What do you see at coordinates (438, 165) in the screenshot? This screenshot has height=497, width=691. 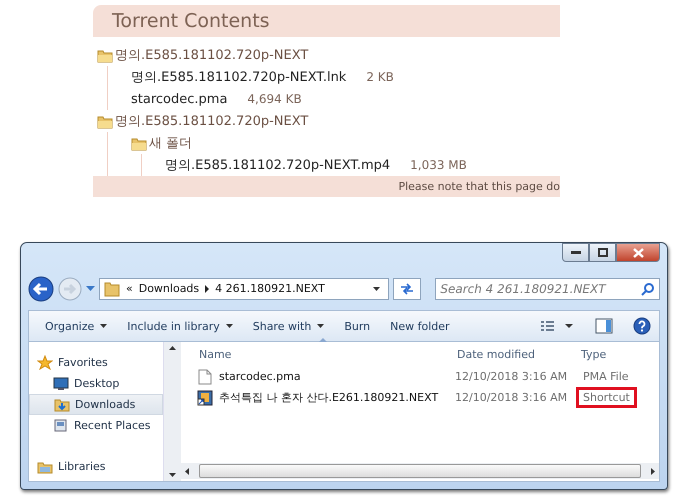 I see `file-size: 1,033 MB` at bounding box center [438, 165].